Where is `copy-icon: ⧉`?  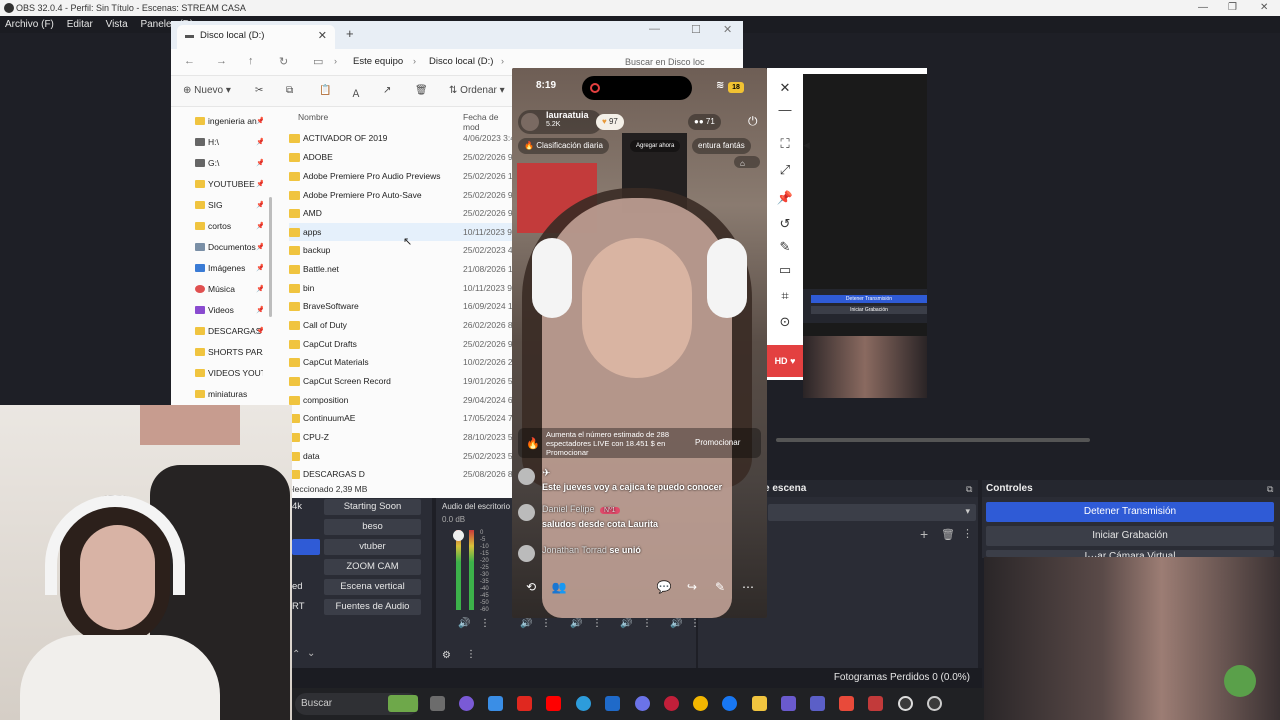 copy-icon: ⧉ is located at coordinates (289, 90).